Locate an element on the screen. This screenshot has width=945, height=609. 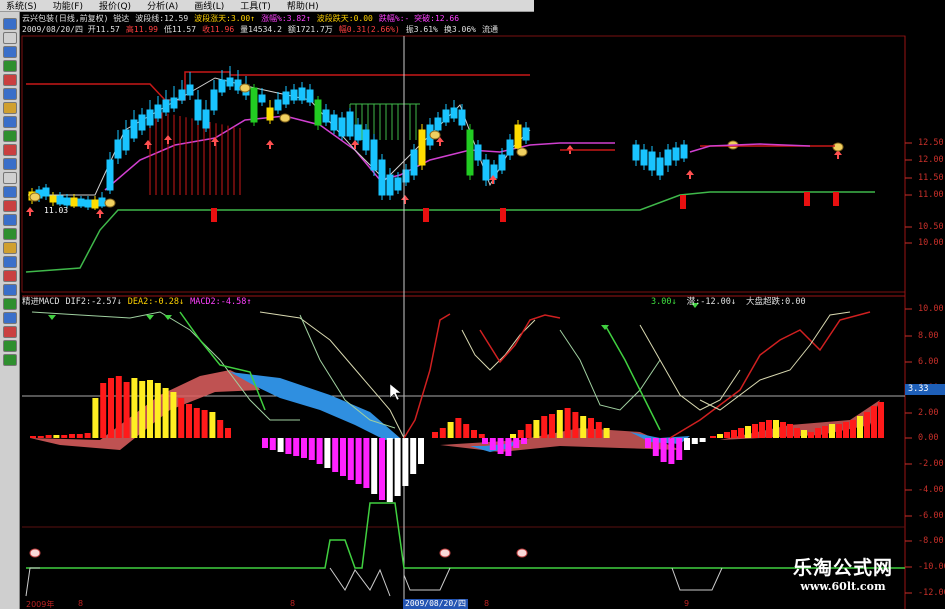
menu-analysis: 分析(A) is located at coordinates (162, 6).